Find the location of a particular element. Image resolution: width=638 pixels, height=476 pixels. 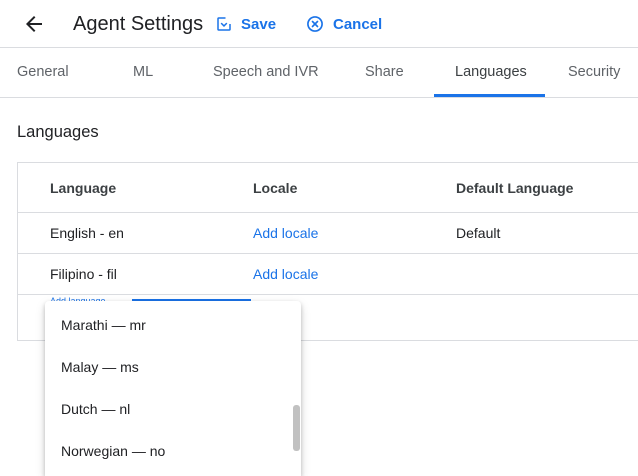

dropdown-scrollbar is located at coordinates (296, 428).